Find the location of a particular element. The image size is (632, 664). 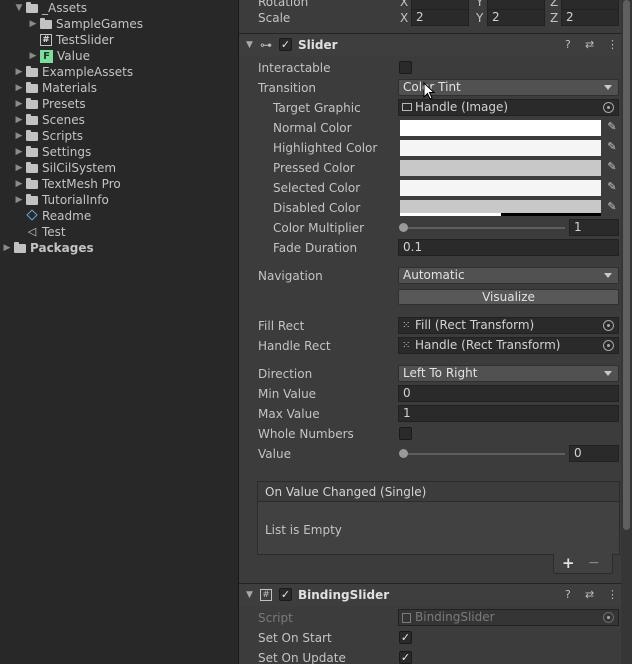

slider-component-header: ▼ ⊶ ✓ Slider ? ⇄ ⋮ is located at coordinates (435, 44).